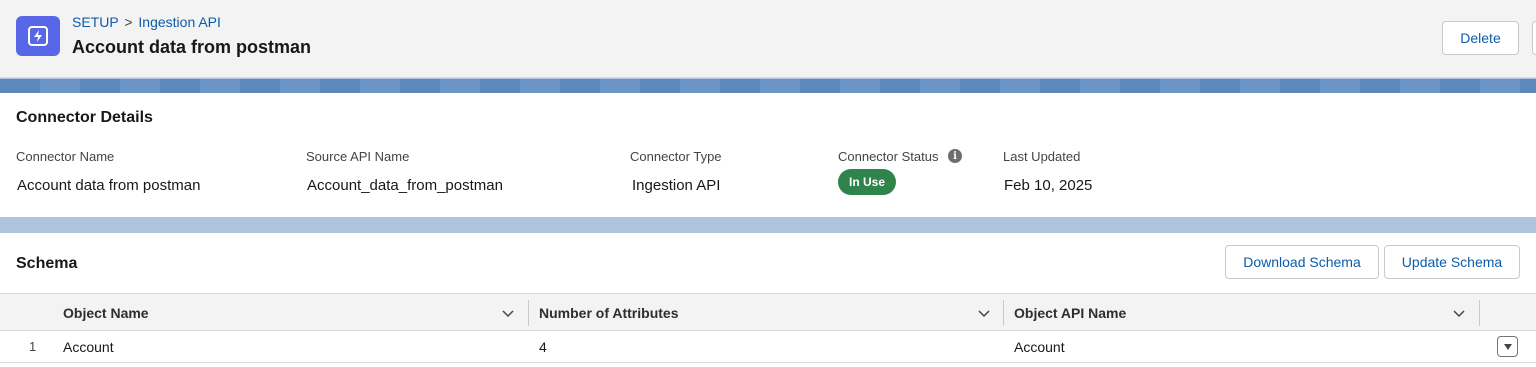  Describe the element at coordinates (768, 86) in the screenshot. I see `header-banner` at that location.